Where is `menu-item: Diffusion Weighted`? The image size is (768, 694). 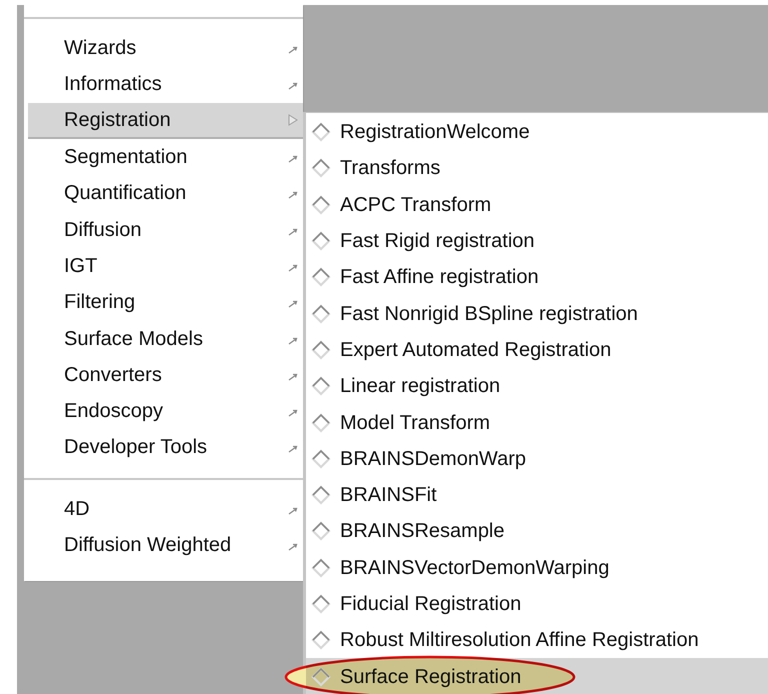 menu-item: Diffusion Weighted is located at coordinates (165, 545).